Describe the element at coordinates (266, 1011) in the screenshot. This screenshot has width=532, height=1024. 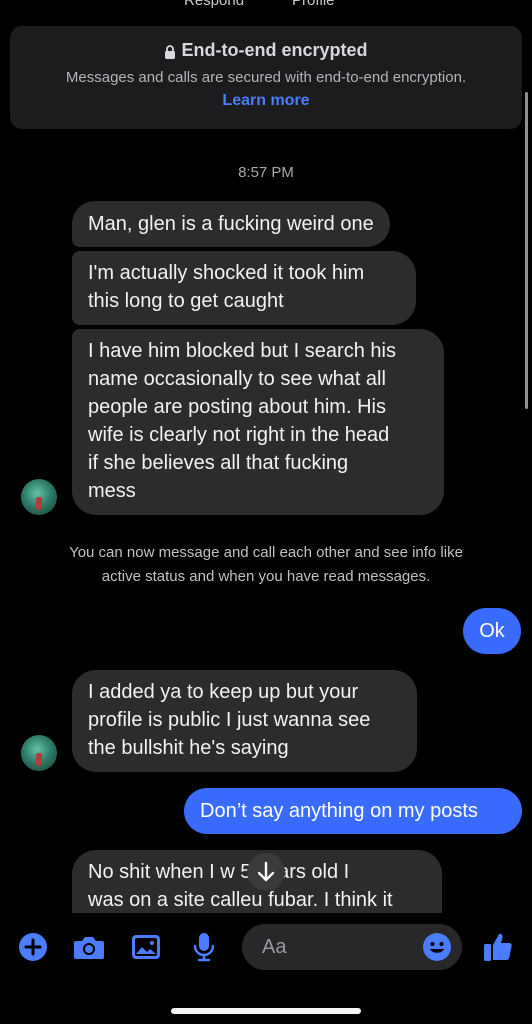
I see `home-indicator` at that location.